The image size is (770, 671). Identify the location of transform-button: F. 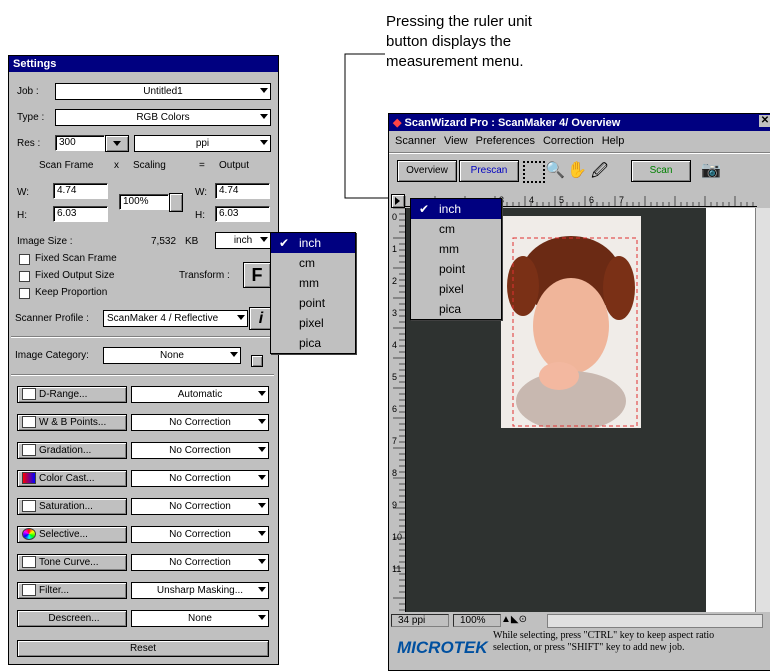
(257, 275).